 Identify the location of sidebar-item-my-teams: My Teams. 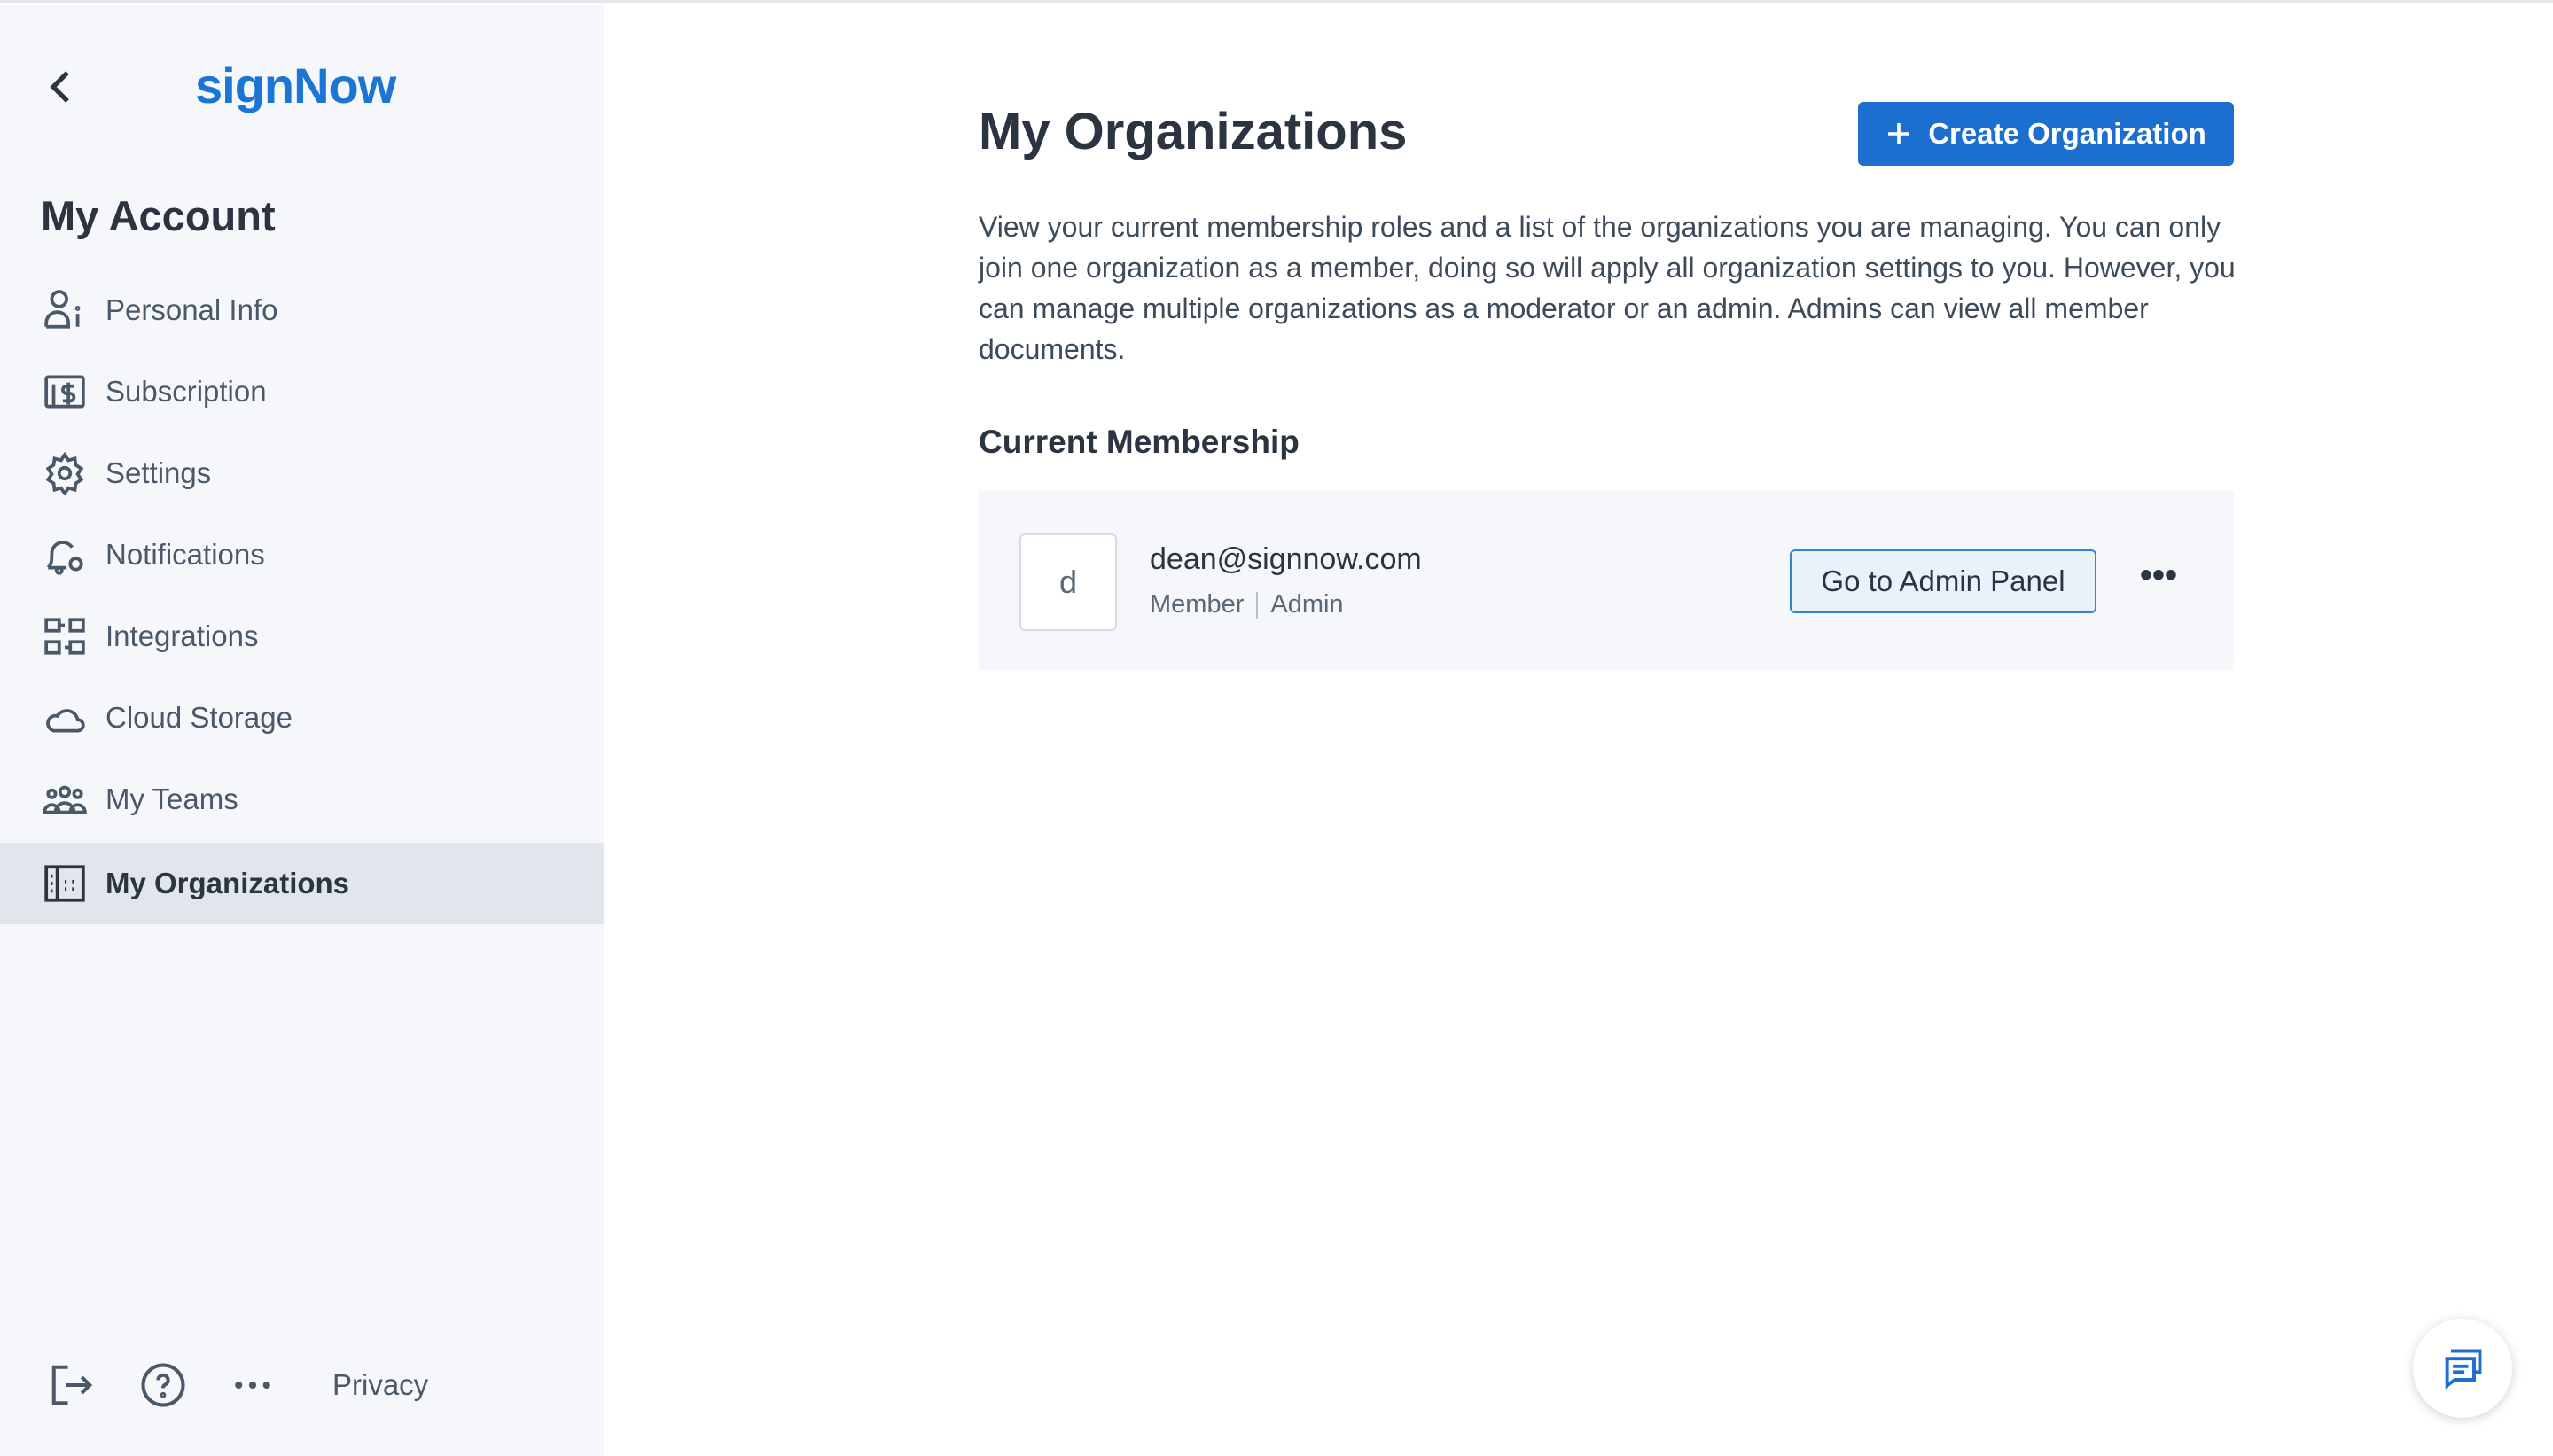
(302, 799).